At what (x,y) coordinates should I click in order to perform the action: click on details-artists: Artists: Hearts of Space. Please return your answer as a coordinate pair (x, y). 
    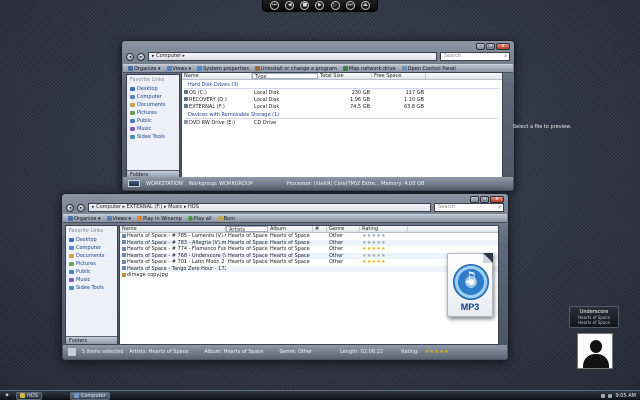
    Looking at the image, I should click on (159, 352).